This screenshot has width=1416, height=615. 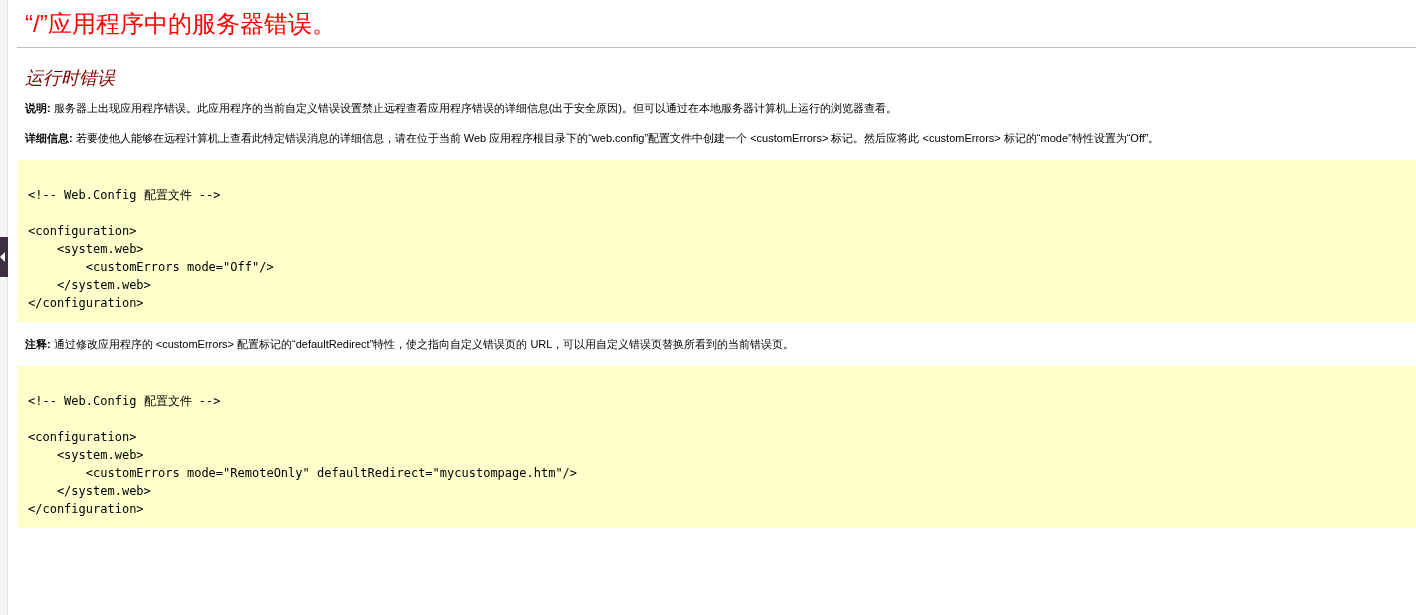 What do you see at coordinates (180, 24) in the screenshot?
I see `page-title: “/”应用程序中的服务器错误。` at bounding box center [180, 24].